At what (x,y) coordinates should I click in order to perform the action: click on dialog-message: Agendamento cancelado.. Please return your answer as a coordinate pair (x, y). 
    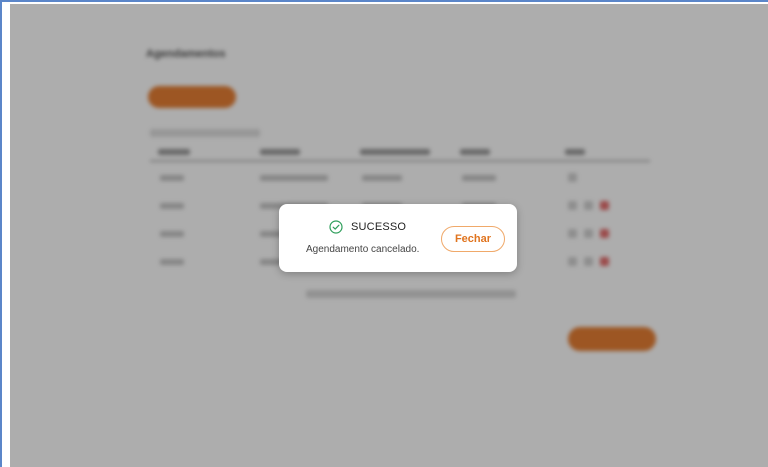
    Looking at the image, I should click on (363, 249).